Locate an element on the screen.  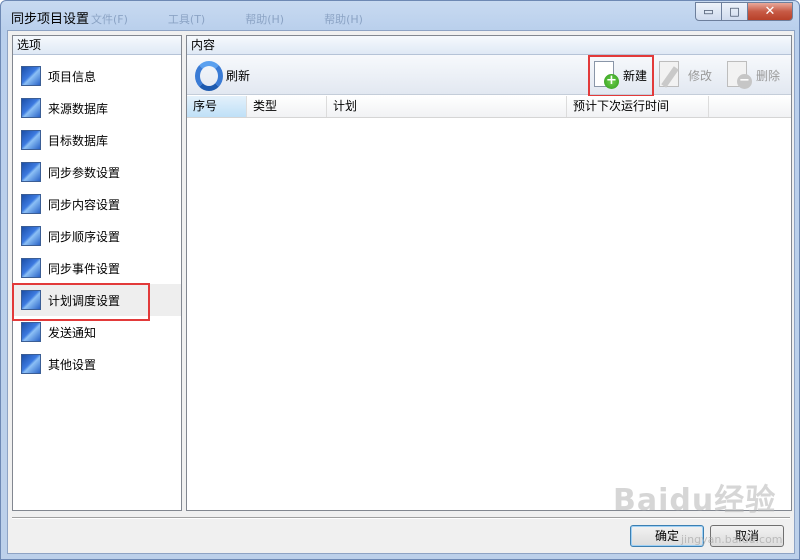
new-document-icon: + is located at coordinates (606, 75).